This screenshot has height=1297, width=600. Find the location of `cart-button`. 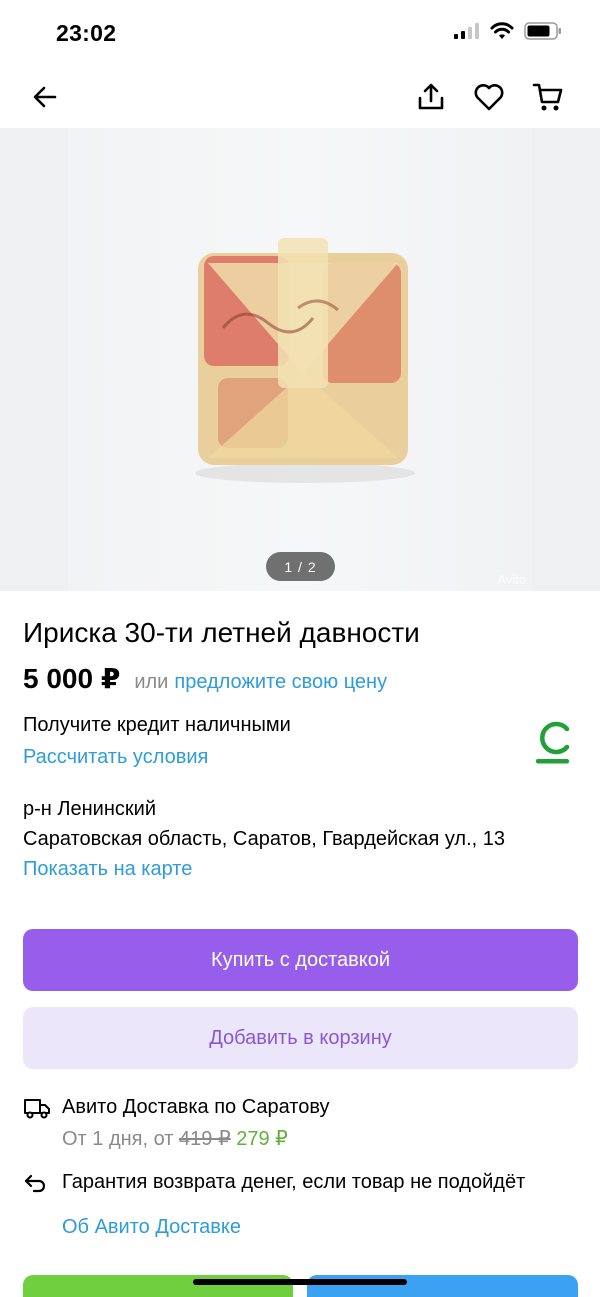

cart-button is located at coordinates (548, 97).